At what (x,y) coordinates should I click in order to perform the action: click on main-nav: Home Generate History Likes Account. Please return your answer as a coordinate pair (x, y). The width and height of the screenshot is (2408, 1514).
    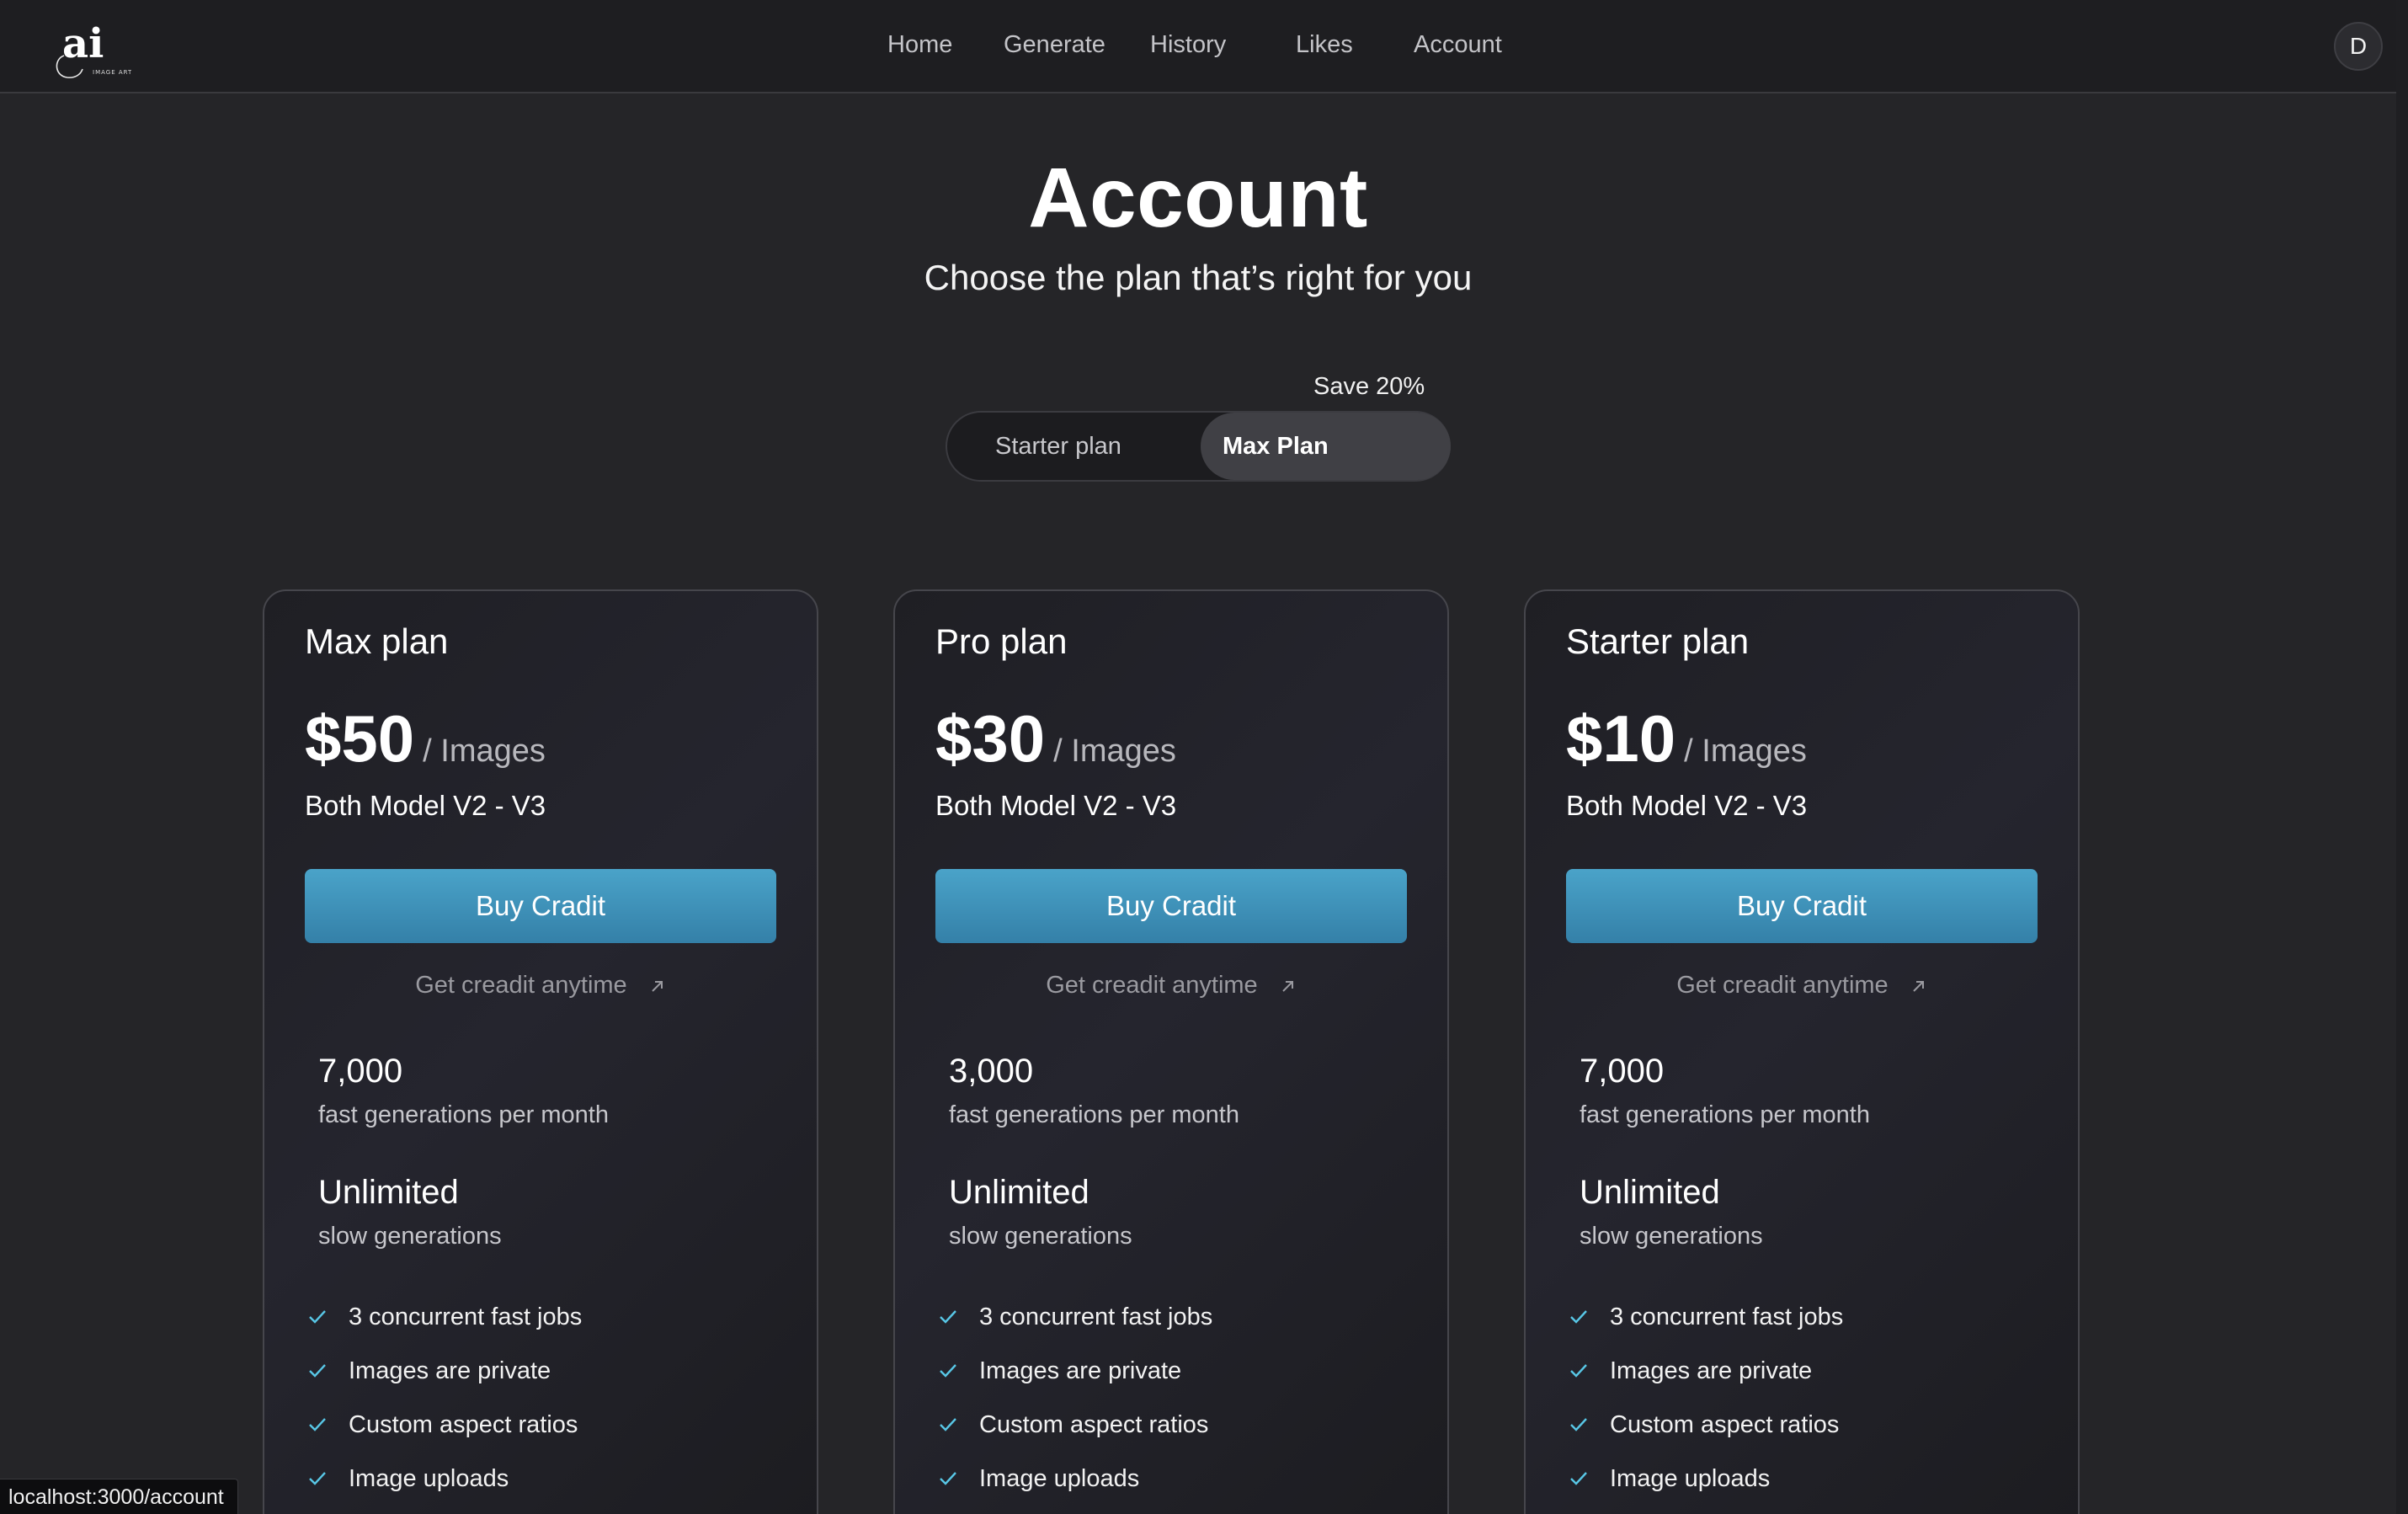
    Looking at the image, I should click on (1204, 46).